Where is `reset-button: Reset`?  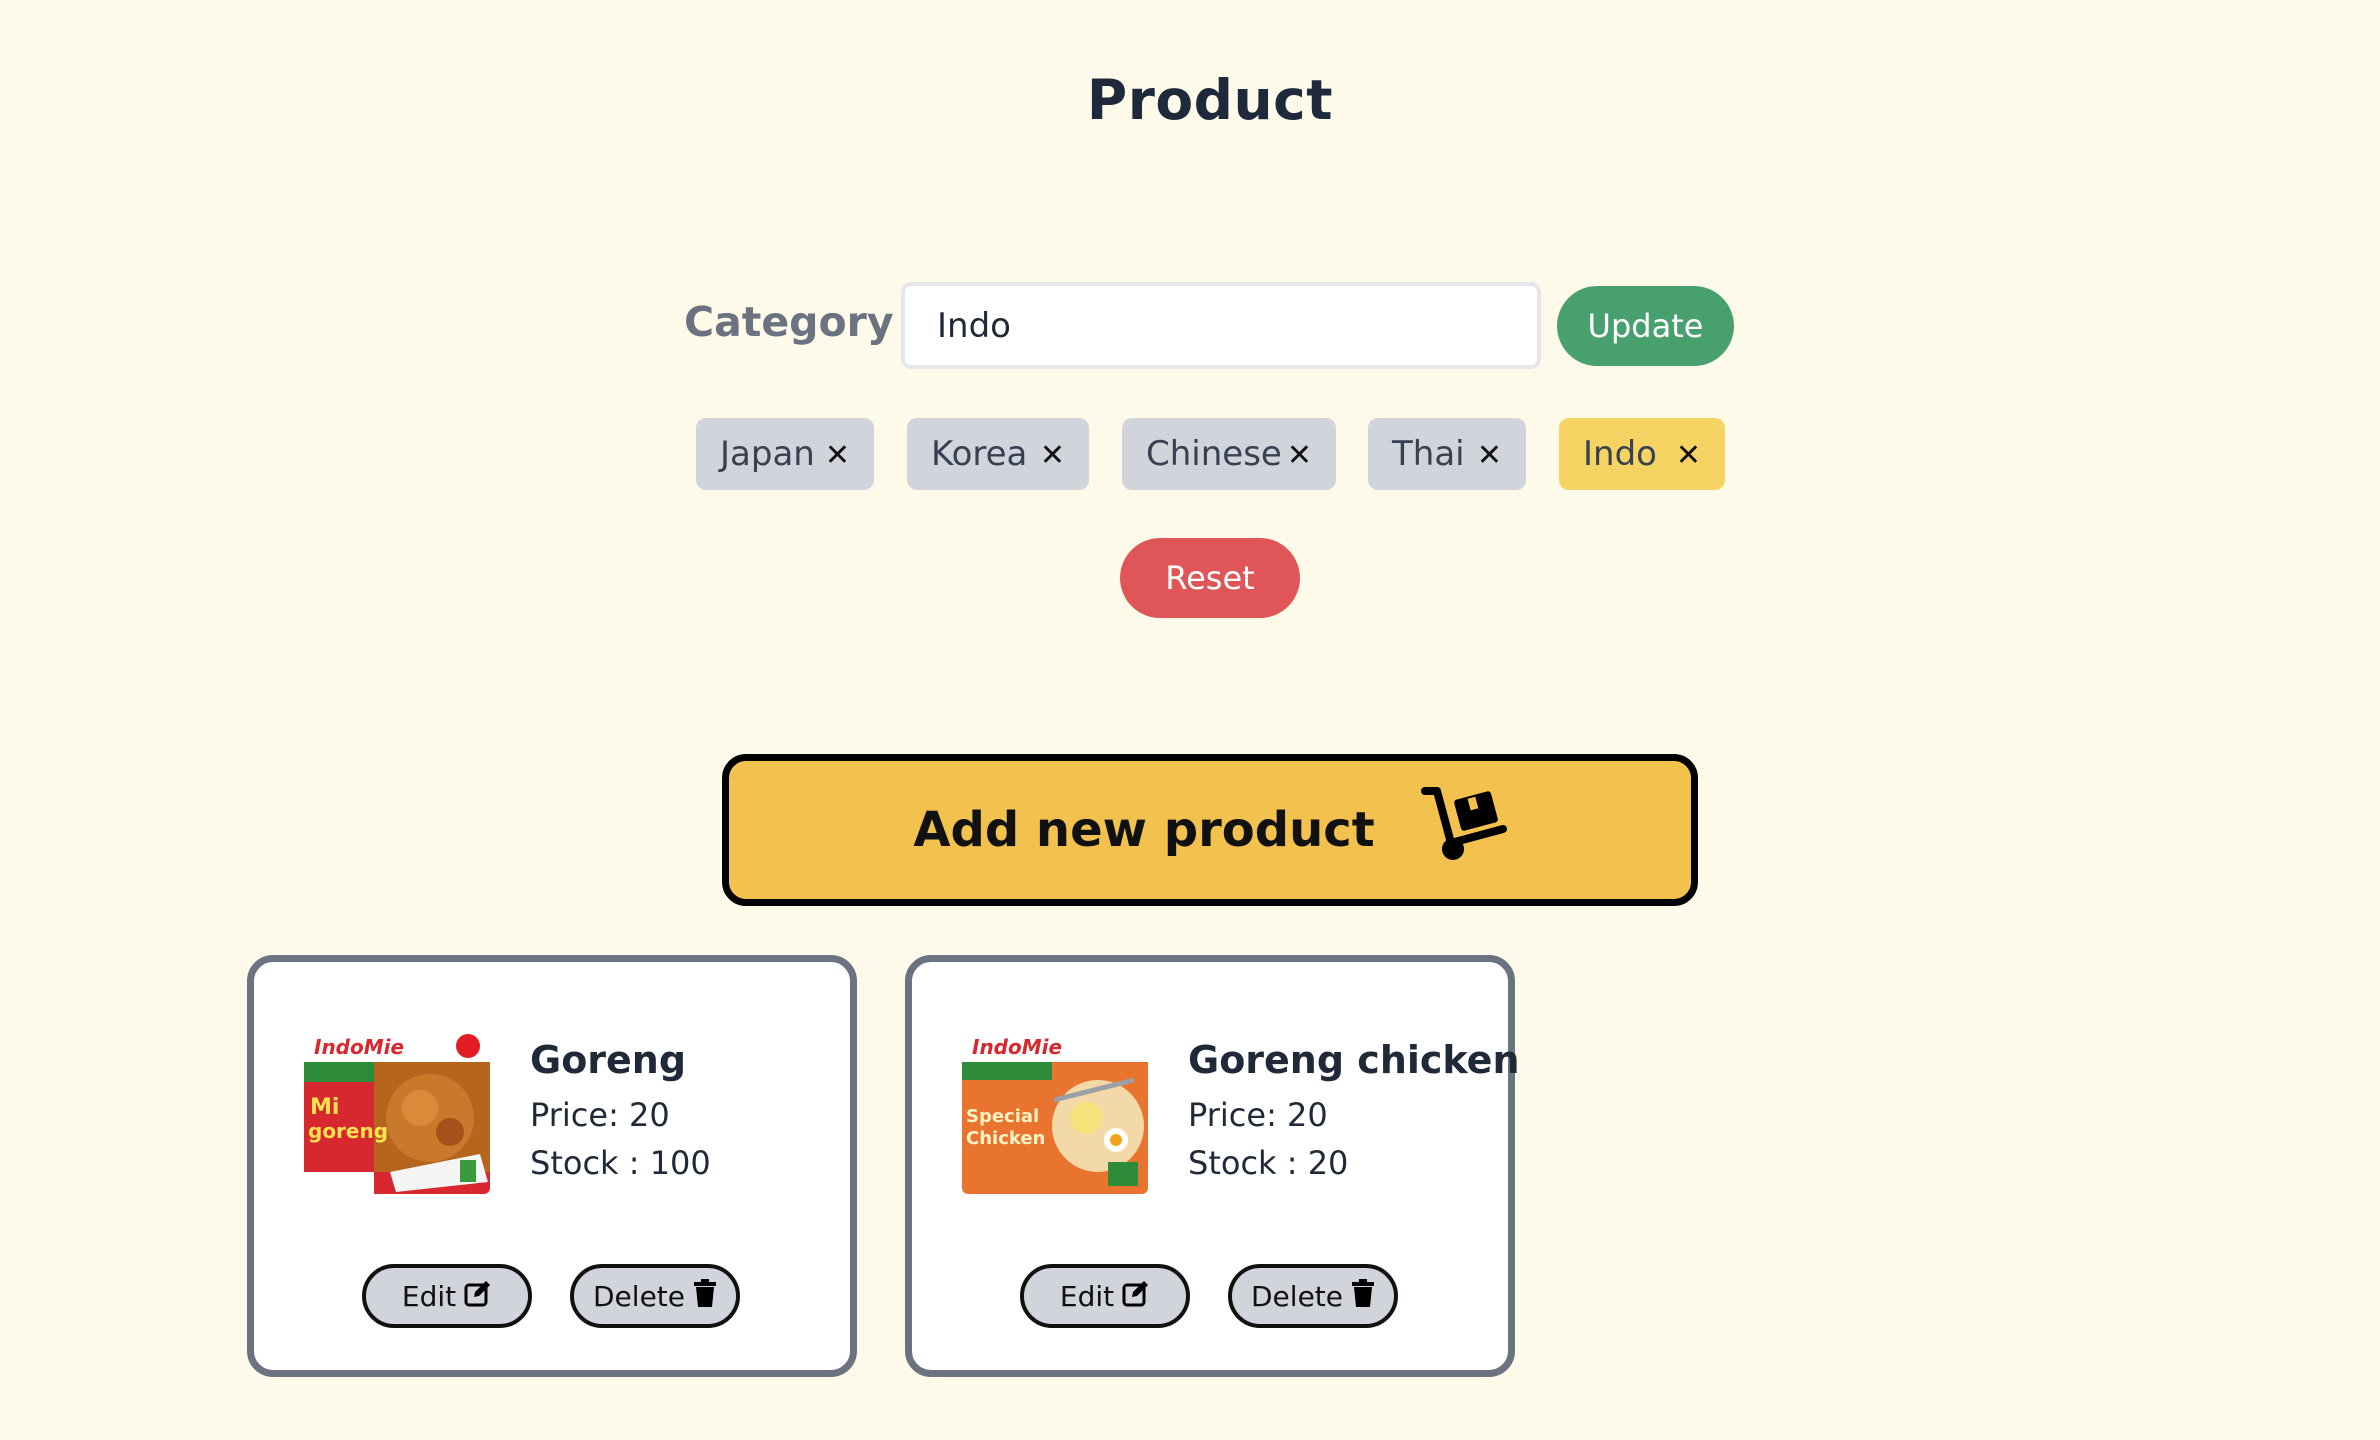 reset-button: Reset is located at coordinates (1210, 578).